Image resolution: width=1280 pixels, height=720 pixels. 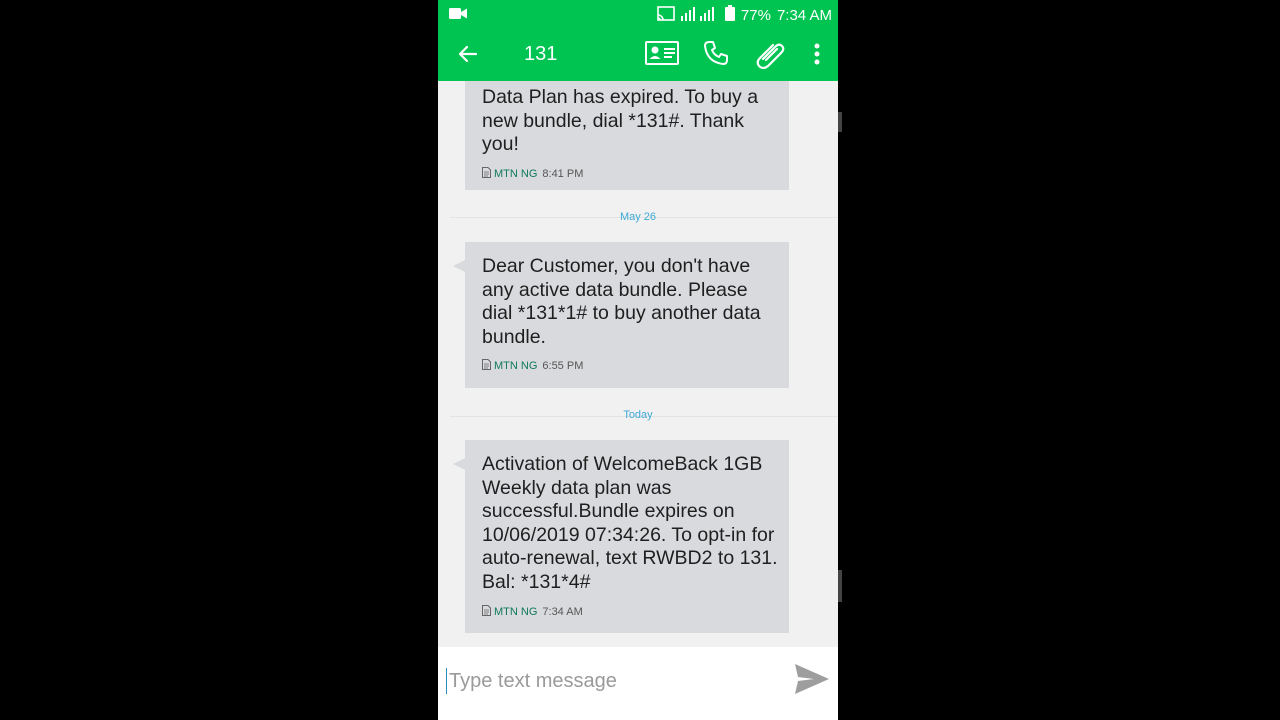 What do you see at coordinates (804, 15) in the screenshot?
I see `clock: 7:34 AM` at bounding box center [804, 15].